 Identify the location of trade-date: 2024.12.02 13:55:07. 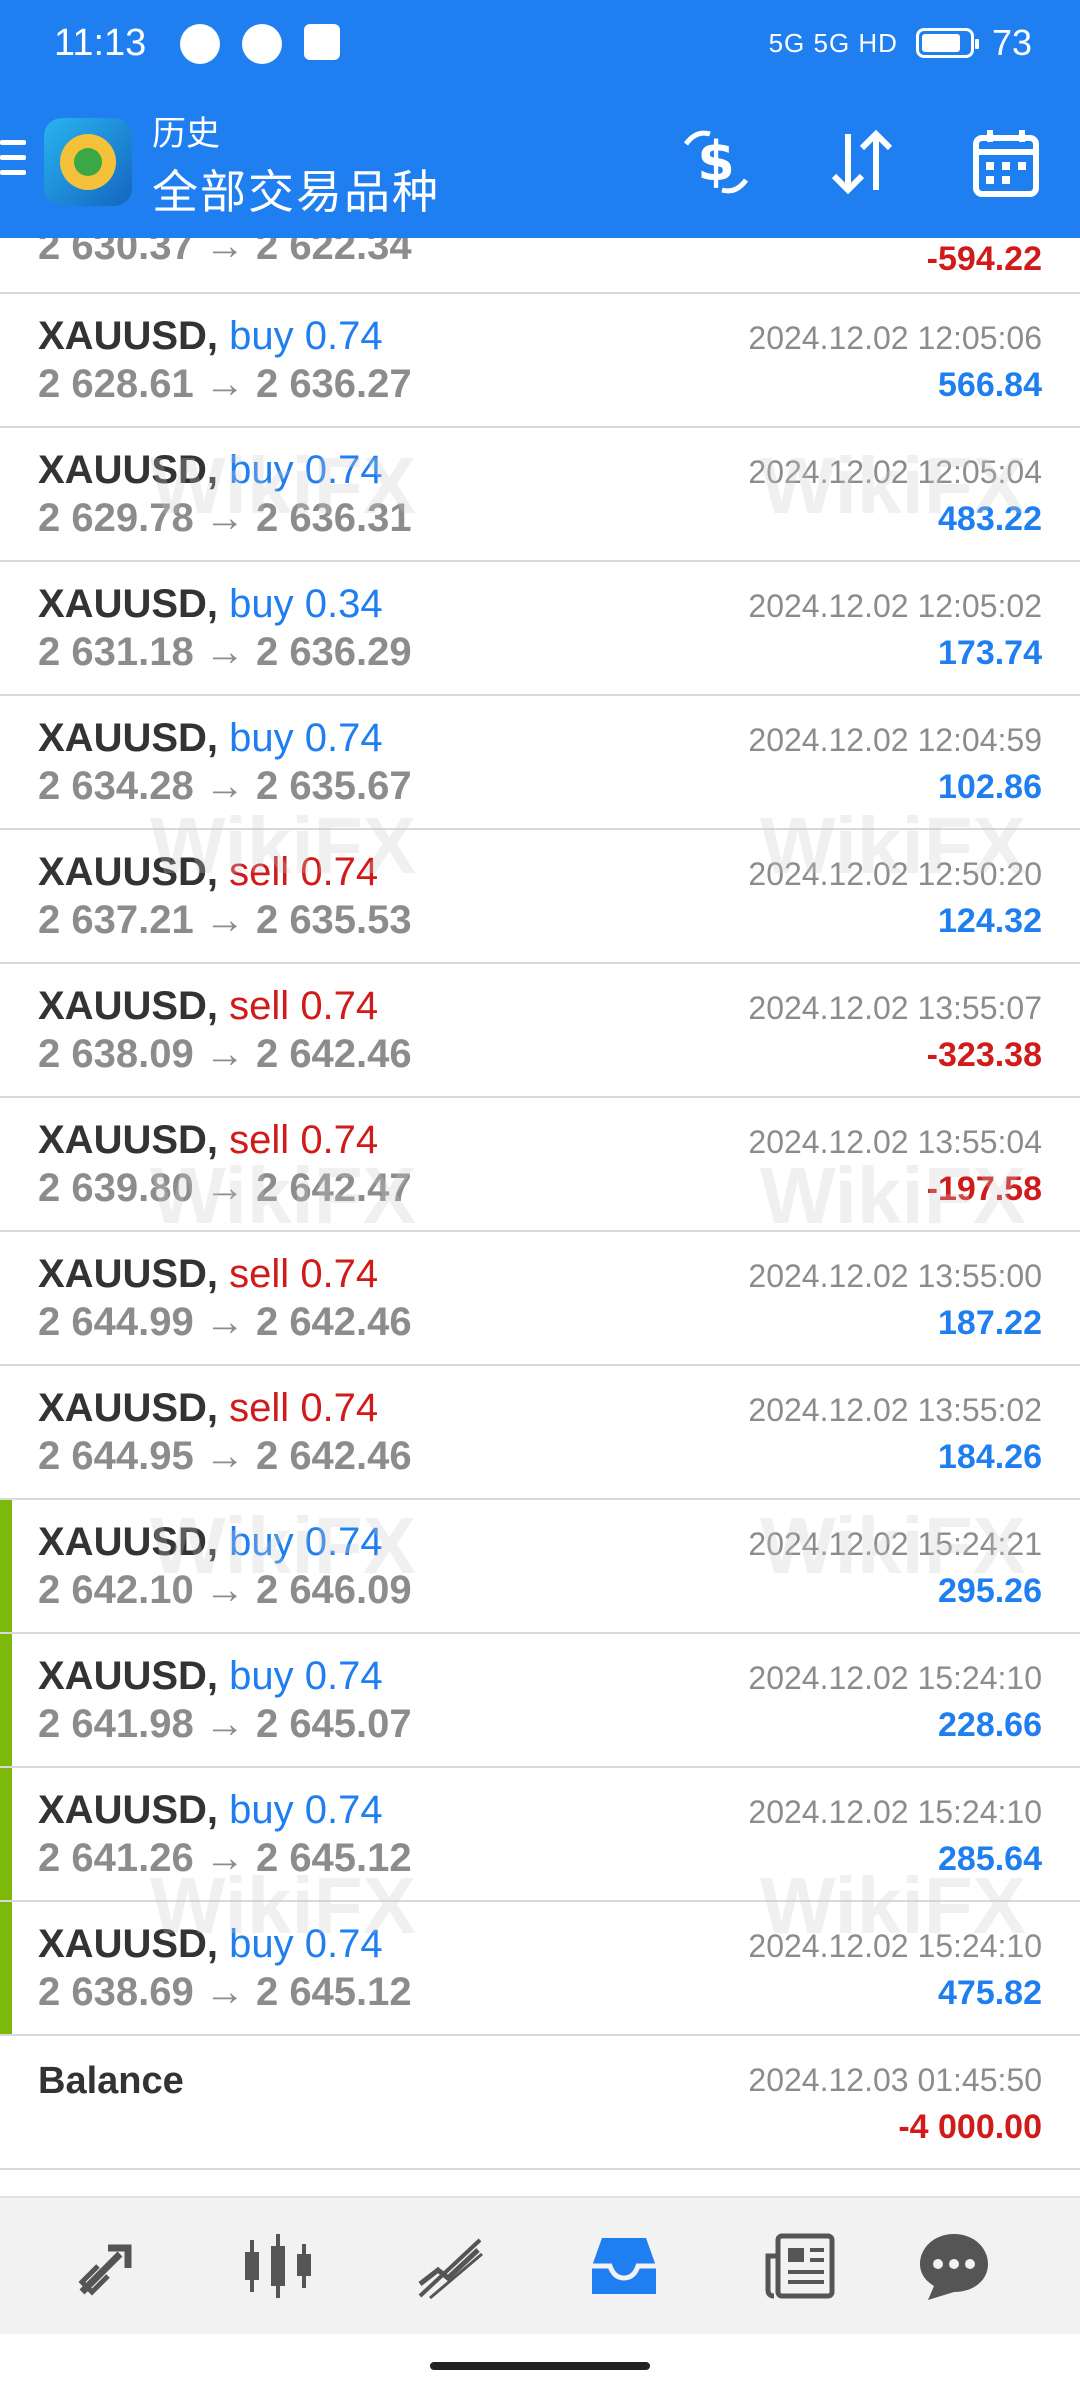
(895, 1008).